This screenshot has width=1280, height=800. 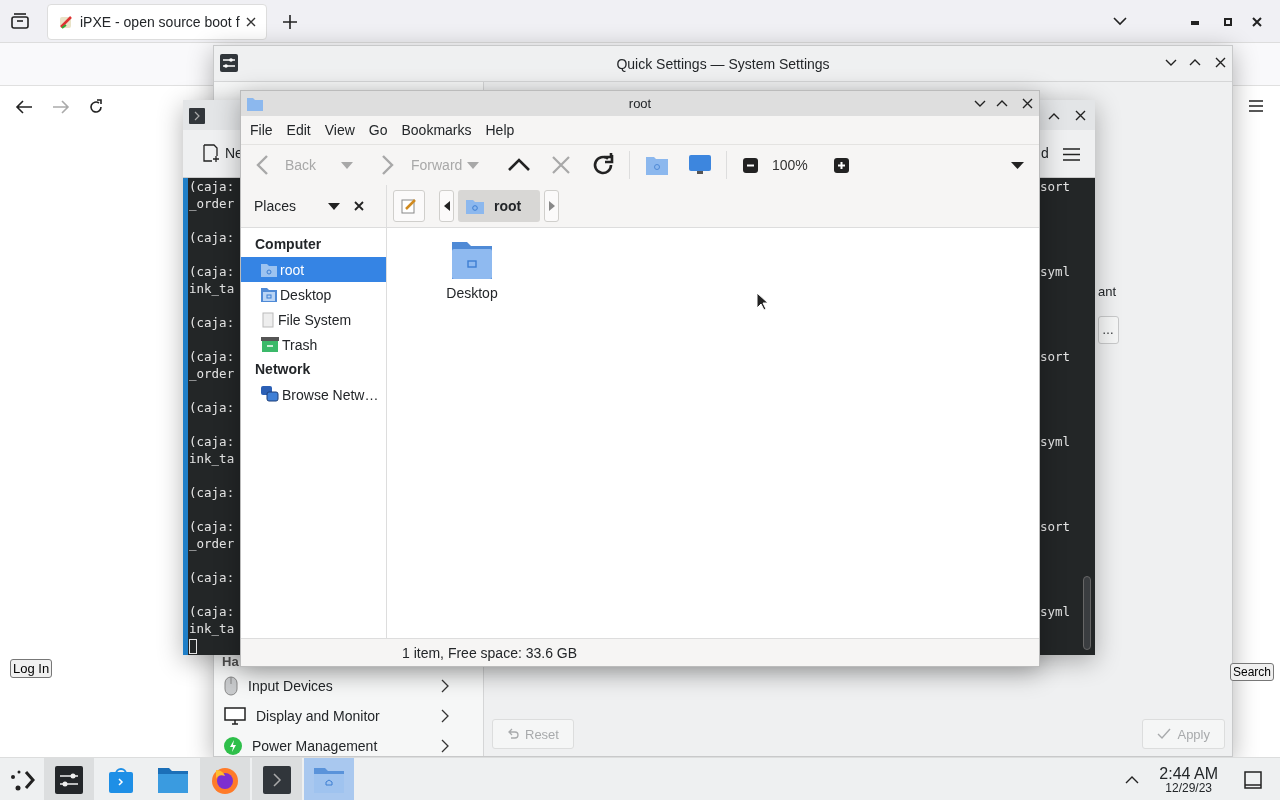 I want to click on sidebar-item: Desktop, so click(x=313, y=294).